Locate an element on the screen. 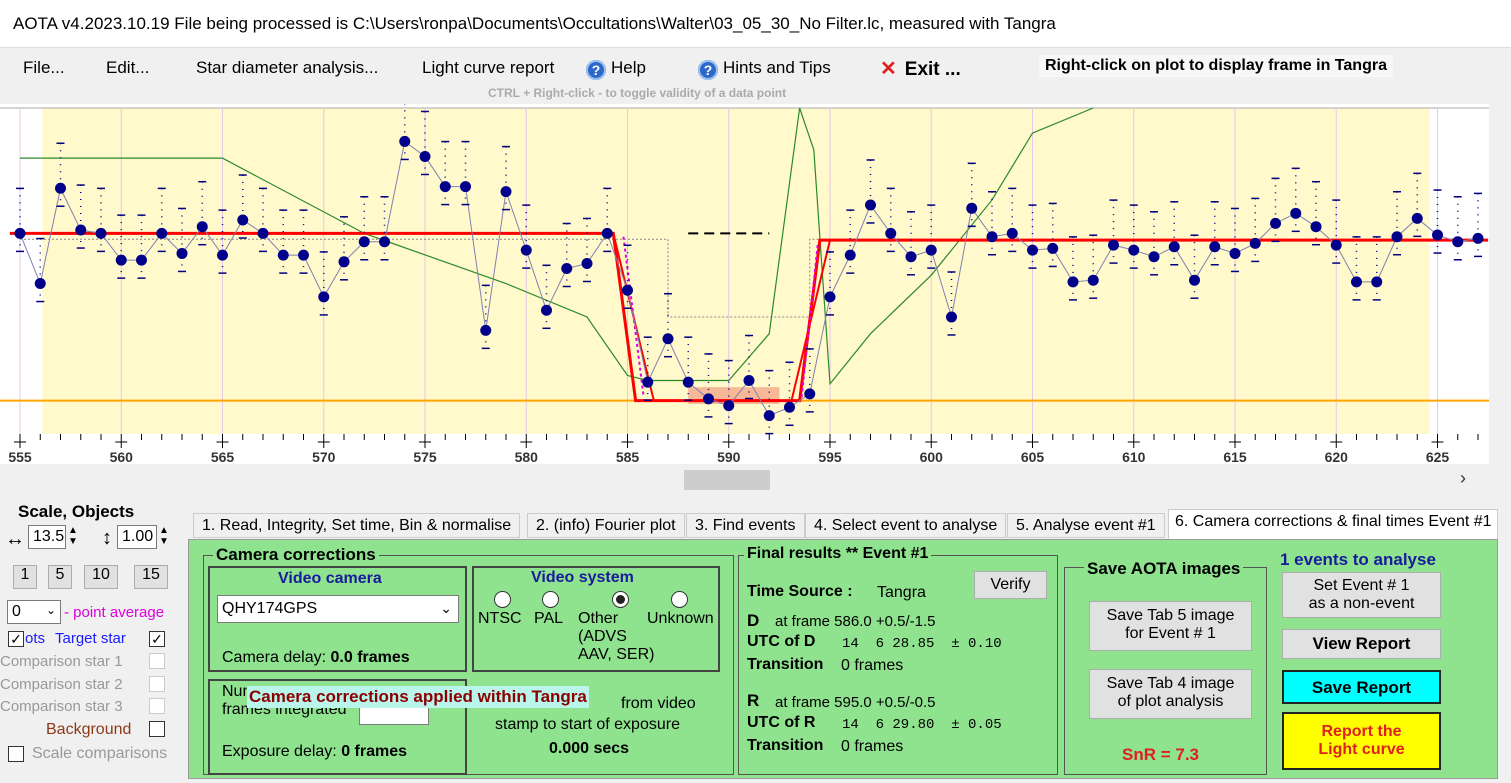 The width and height of the screenshot is (1511, 783). unknown-label: Unknown is located at coordinates (680, 618).